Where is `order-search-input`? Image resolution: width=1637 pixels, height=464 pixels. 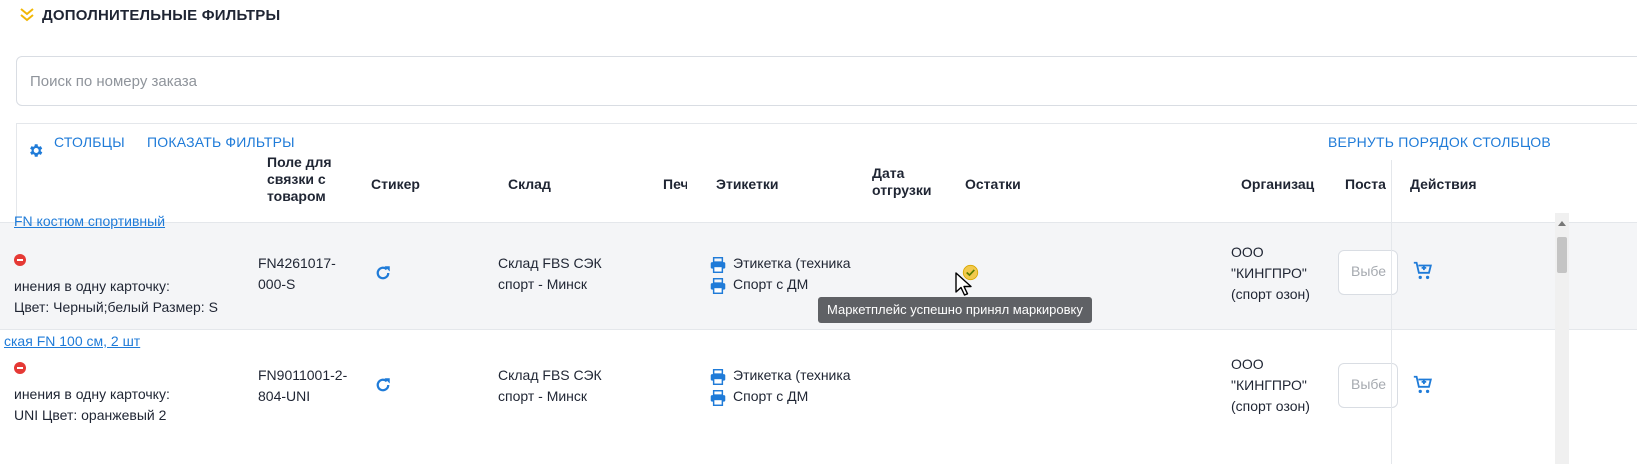
order-search-input is located at coordinates (827, 81).